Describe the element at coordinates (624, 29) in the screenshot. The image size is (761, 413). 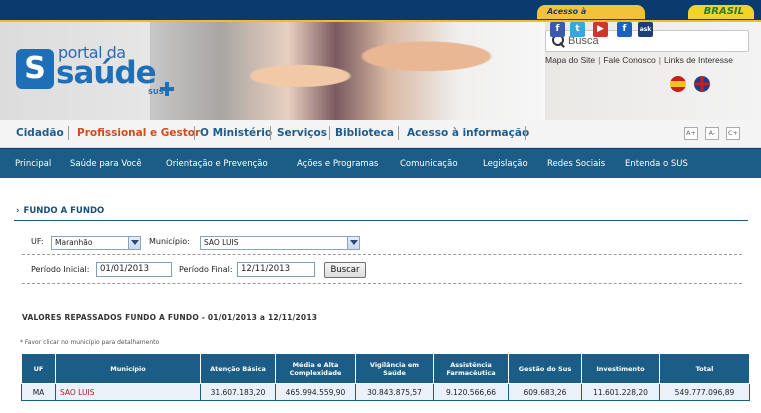
I see `flickr-icon: f` at that location.